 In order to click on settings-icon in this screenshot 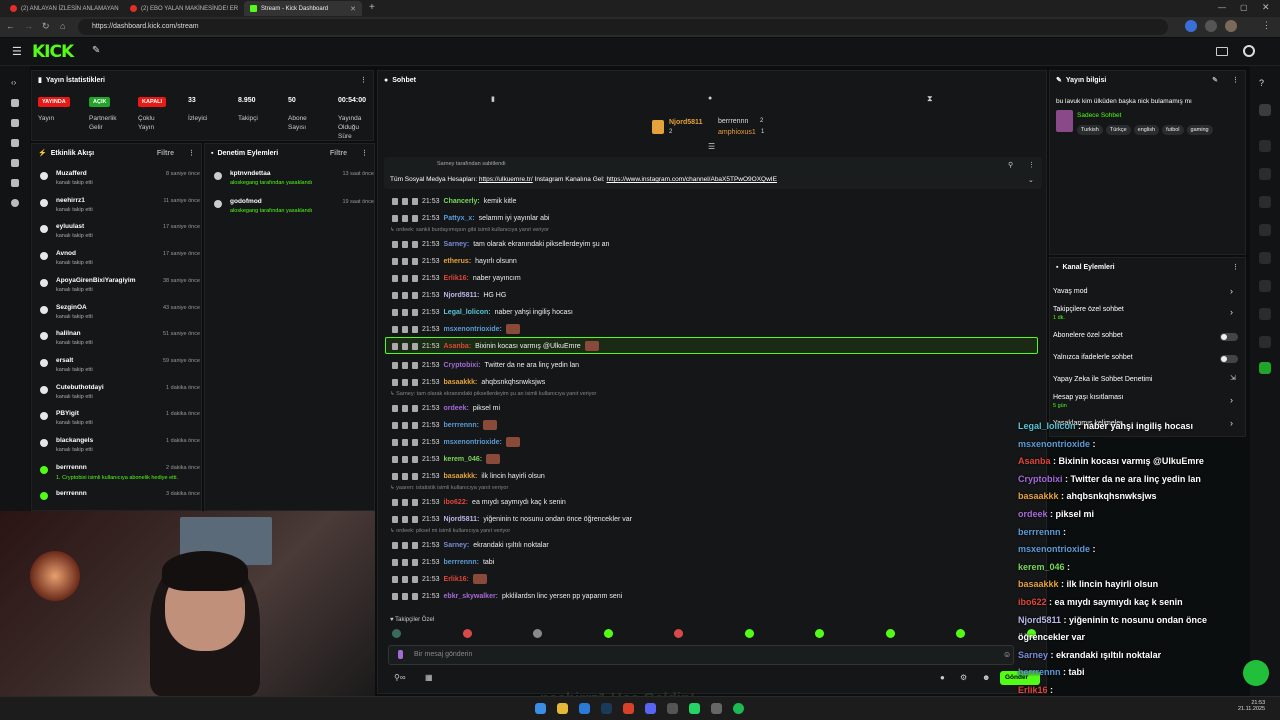, I will do `click(15, 203)`.